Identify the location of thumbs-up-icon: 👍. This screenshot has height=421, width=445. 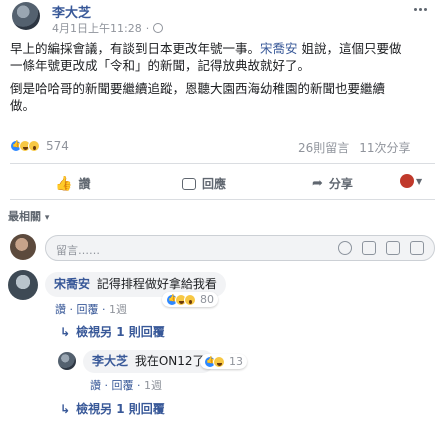
(64, 183).